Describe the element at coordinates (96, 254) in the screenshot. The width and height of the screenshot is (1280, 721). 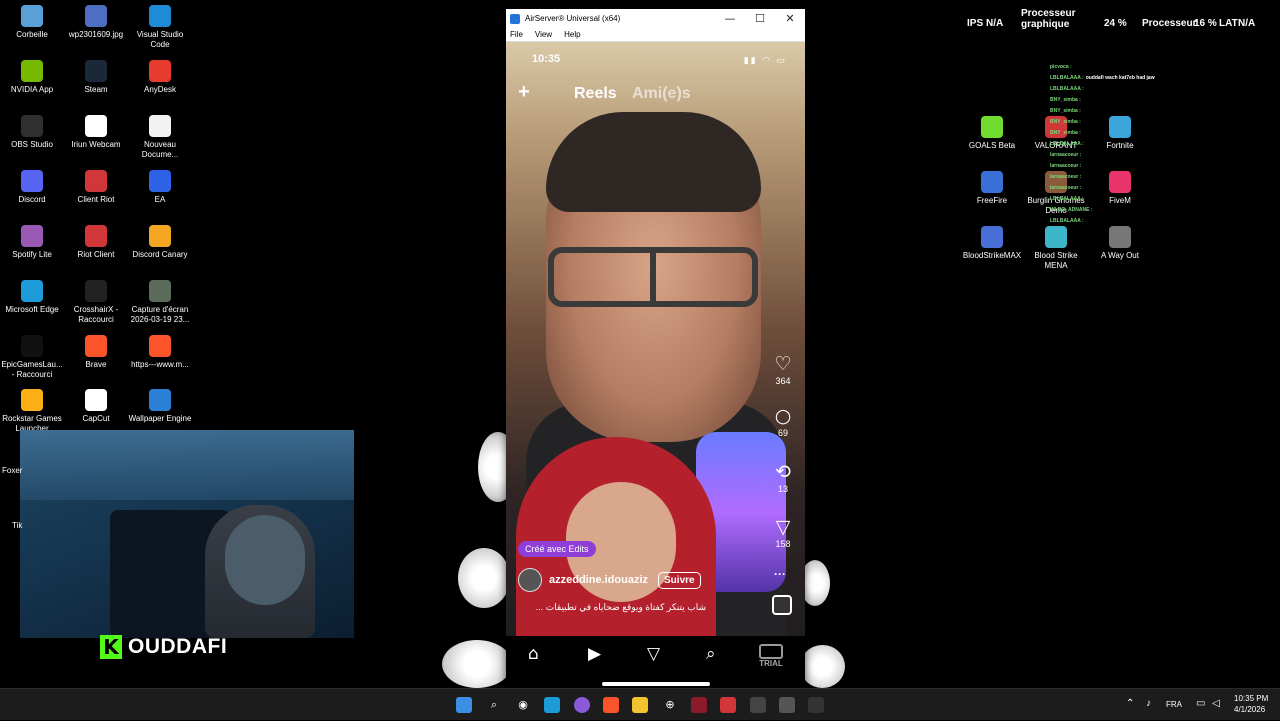
I see `desktop-icon-label: Riot Client` at that location.